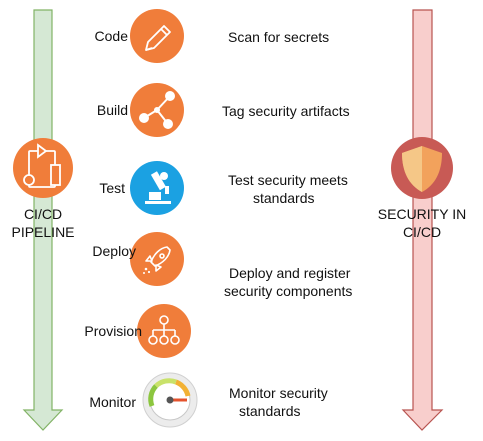  Describe the element at coordinates (284, 198) in the screenshot. I see `desc-test-line2: standards` at that location.